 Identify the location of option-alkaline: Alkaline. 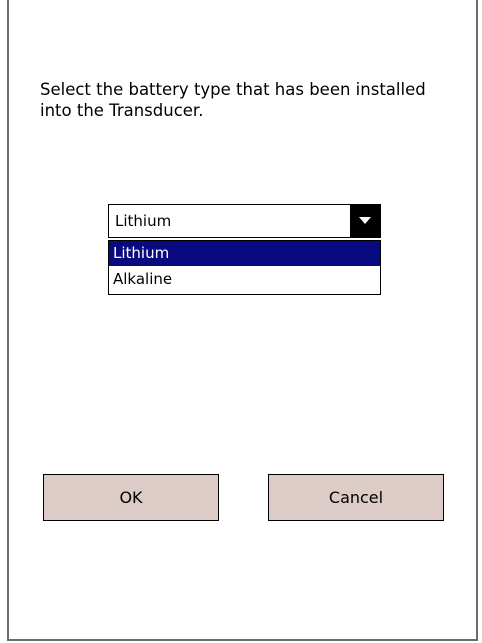
(244, 279).